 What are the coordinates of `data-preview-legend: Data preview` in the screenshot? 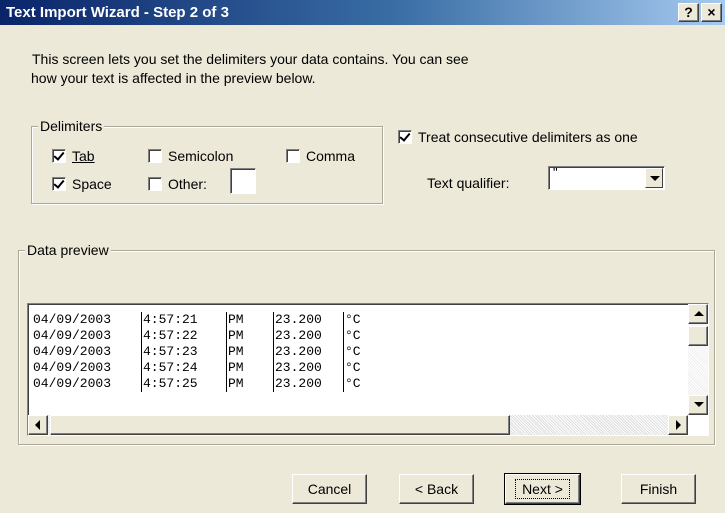 It's located at (68, 250).